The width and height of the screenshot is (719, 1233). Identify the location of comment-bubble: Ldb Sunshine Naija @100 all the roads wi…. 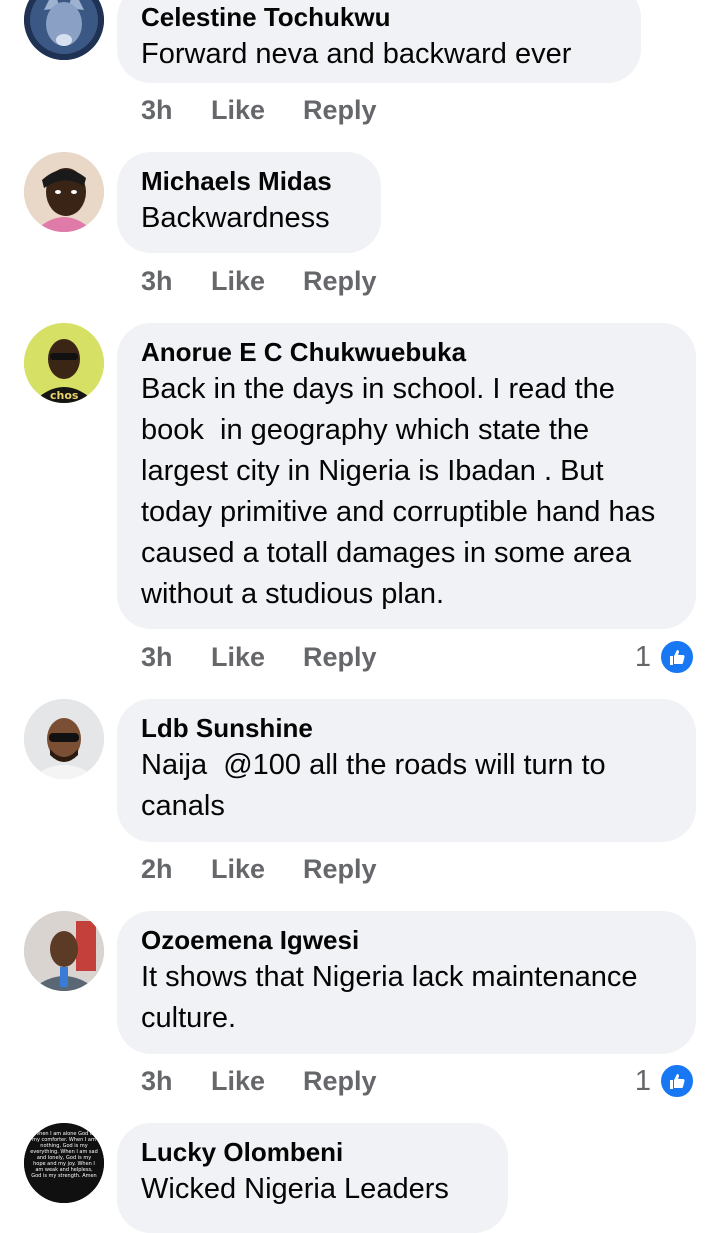
(406, 770).